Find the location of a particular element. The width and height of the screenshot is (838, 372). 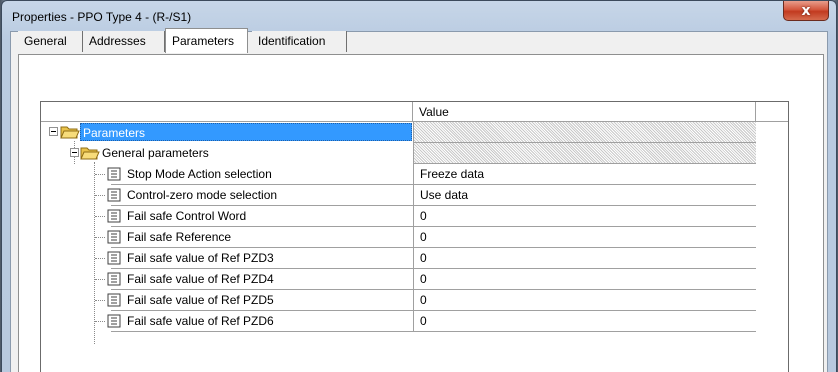

tree-node-label-group: General parameters is located at coordinates (155, 153).